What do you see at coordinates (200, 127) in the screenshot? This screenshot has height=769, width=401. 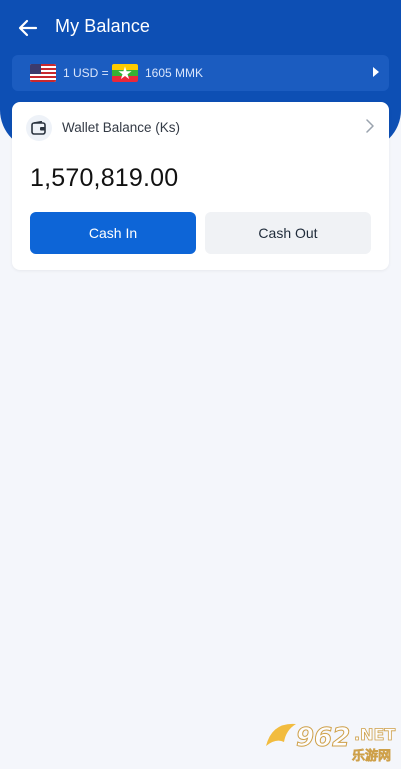 I see `wallet-balance-row: Wallet Balance (Ks)` at bounding box center [200, 127].